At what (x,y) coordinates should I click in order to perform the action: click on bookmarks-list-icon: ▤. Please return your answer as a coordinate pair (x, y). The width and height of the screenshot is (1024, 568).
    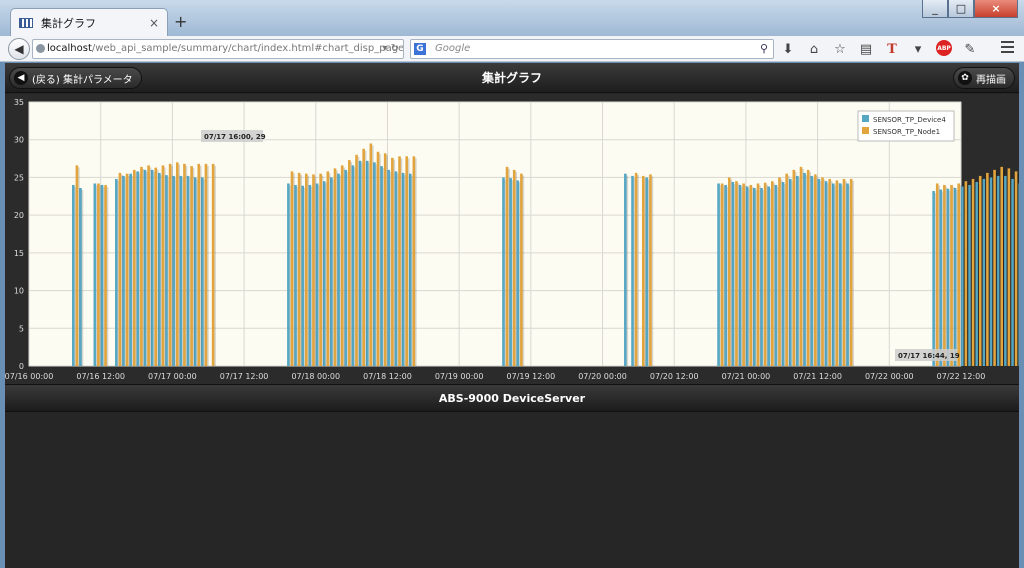
    Looking at the image, I should click on (866, 49).